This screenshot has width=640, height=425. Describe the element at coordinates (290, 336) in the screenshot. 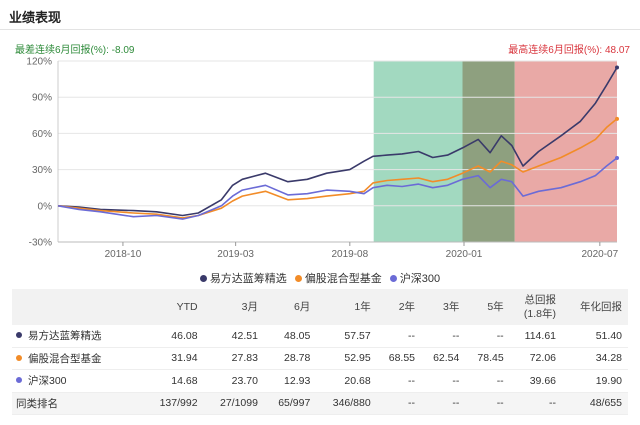

I see `table-cell: 48.05` at that location.